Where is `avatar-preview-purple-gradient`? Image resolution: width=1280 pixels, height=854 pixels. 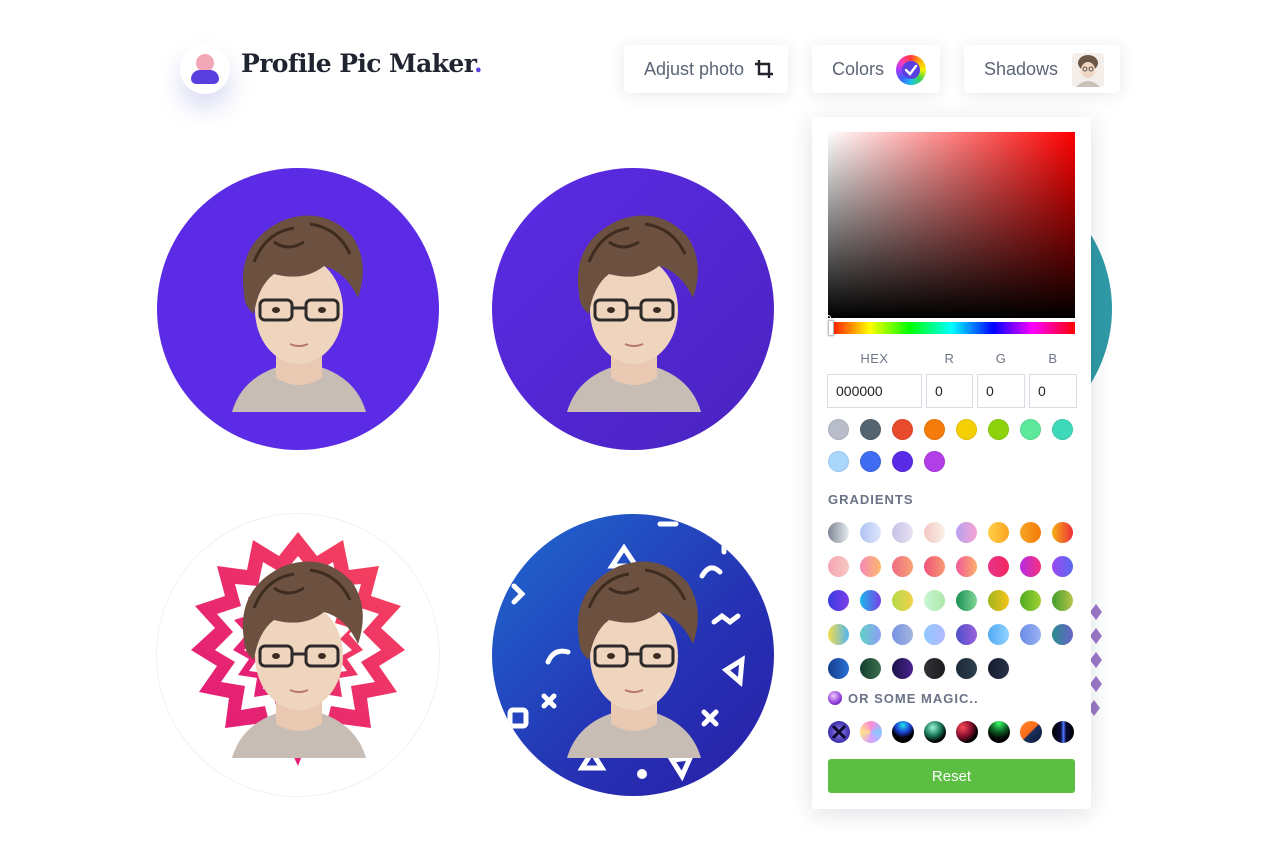 avatar-preview-purple-gradient is located at coordinates (633, 309).